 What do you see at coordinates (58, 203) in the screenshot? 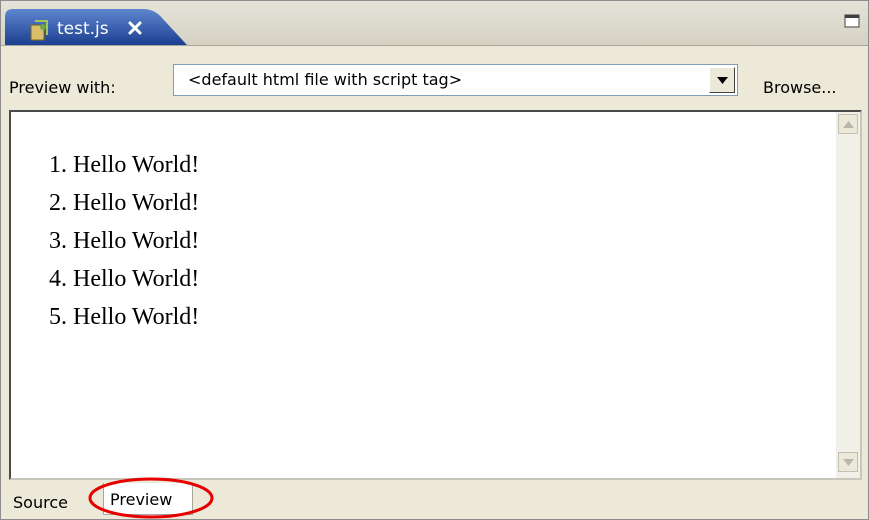
I see `list-item-number: 2.` at bounding box center [58, 203].